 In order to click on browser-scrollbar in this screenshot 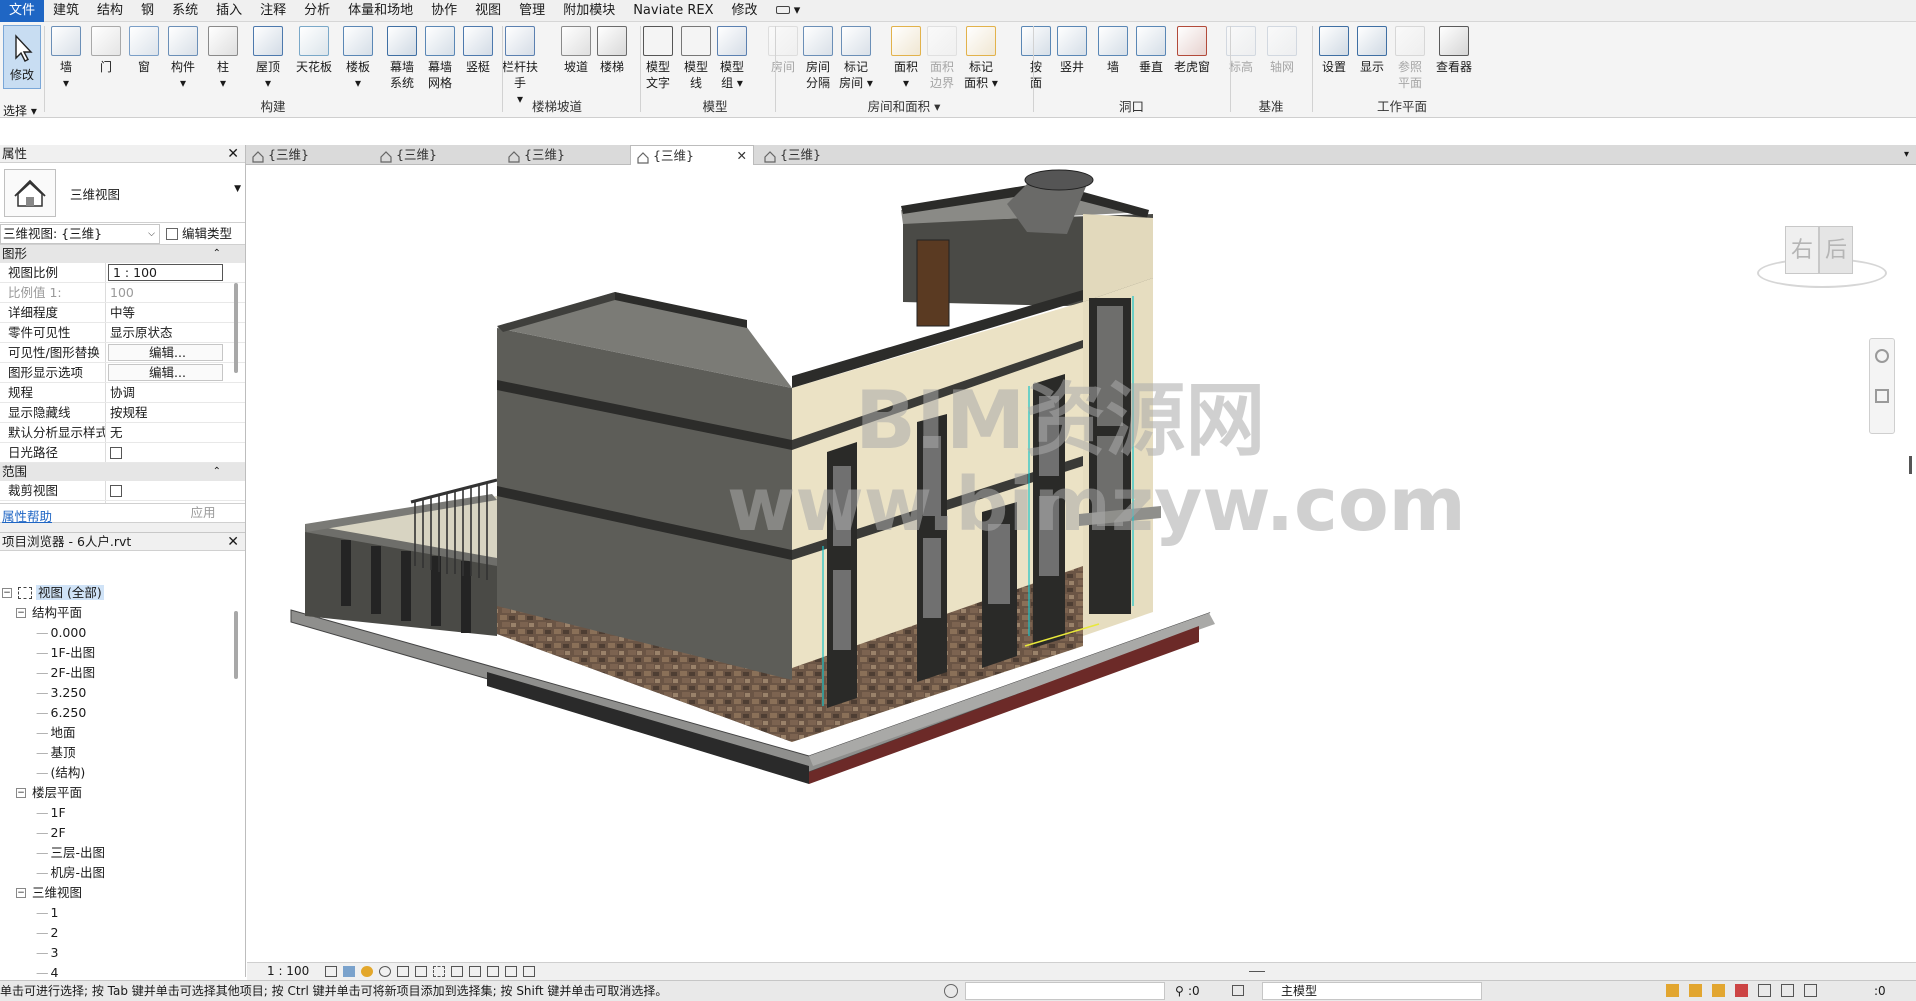, I will do `click(236, 645)`.